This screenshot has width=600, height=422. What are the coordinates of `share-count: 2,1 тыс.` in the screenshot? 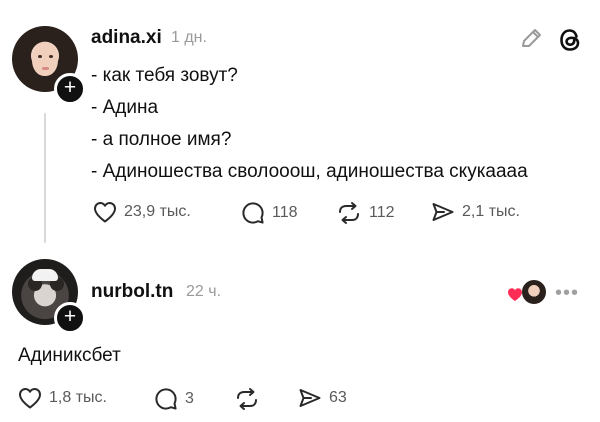 It's located at (491, 211).